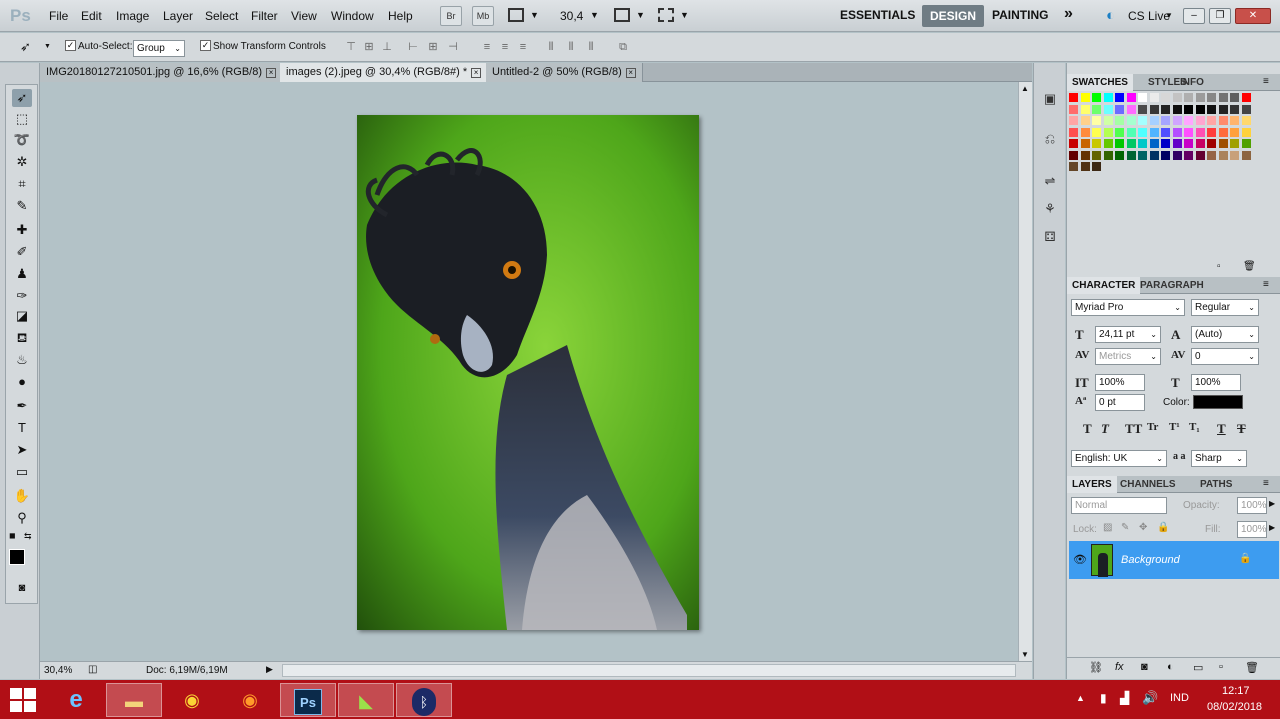  Describe the element at coordinates (22, 119) in the screenshot. I see `marquee-tool-icon: ⬚` at that location.